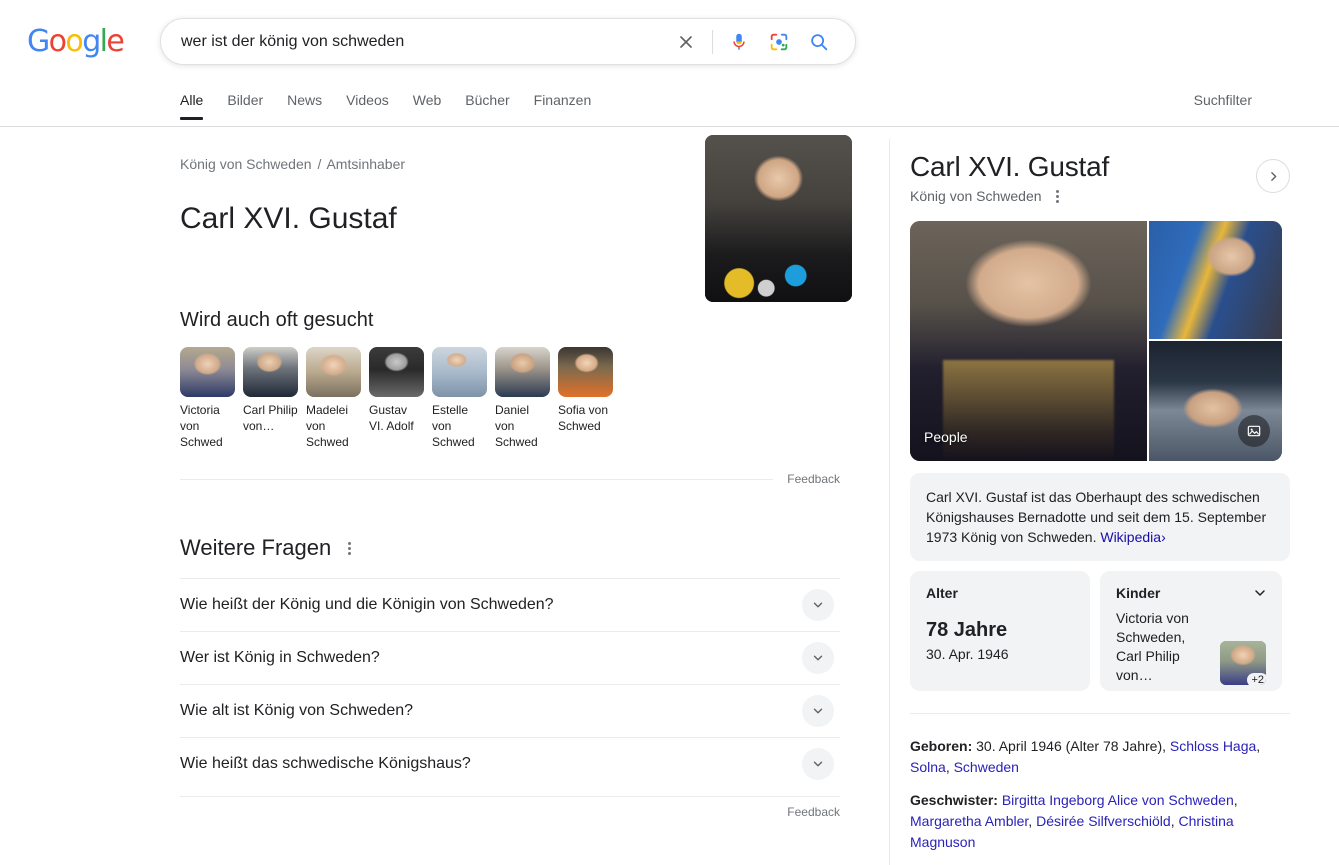 Image resolution: width=1339 pixels, height=865 pixels. I want to click on knowledge-panel-subtitle-row: König von Schweden, so click(1100, 196).